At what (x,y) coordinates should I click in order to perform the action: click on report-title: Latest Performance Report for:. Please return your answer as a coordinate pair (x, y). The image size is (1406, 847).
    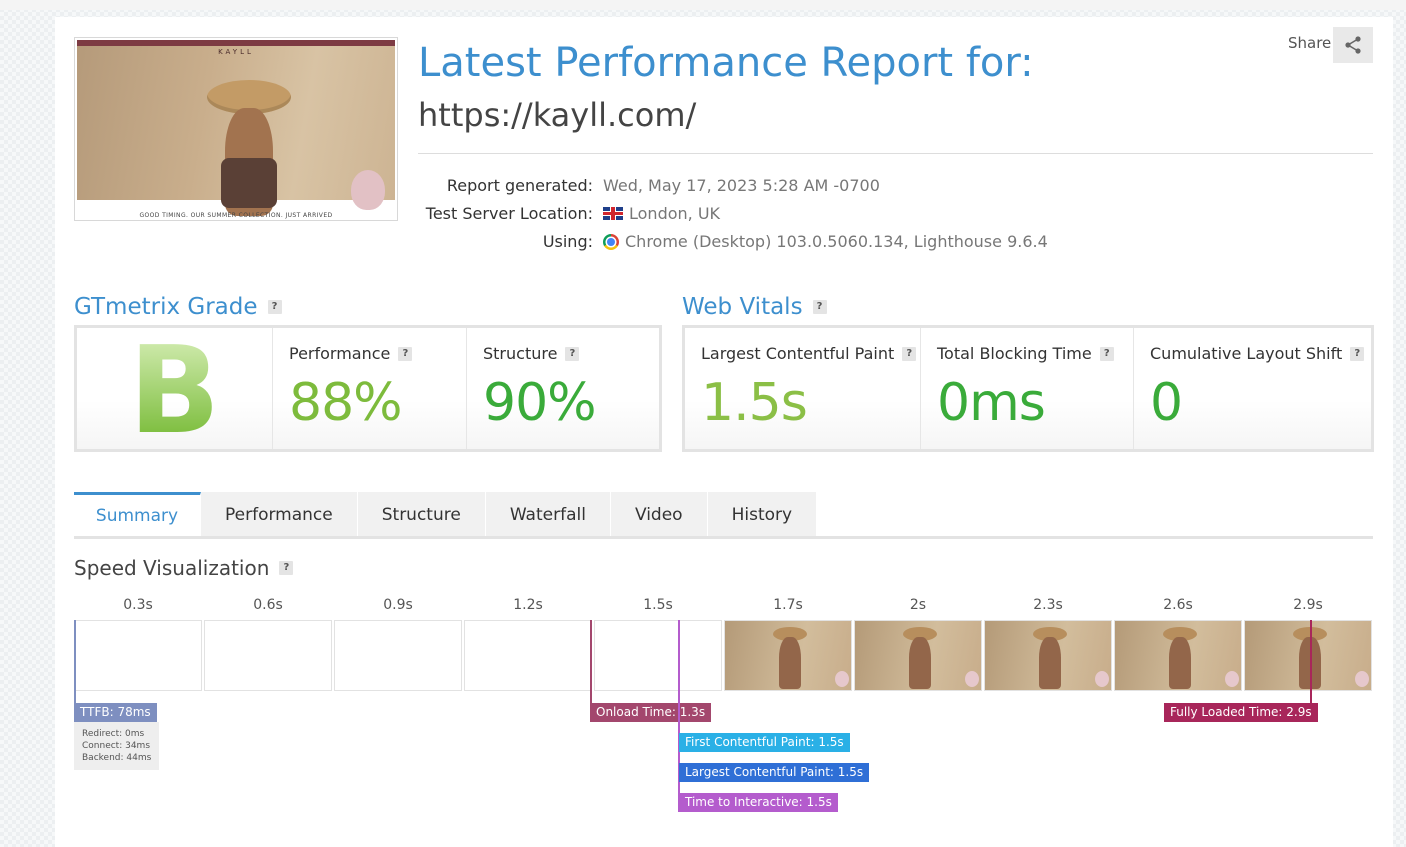
    Looking at the image, I should click on (726, 63).